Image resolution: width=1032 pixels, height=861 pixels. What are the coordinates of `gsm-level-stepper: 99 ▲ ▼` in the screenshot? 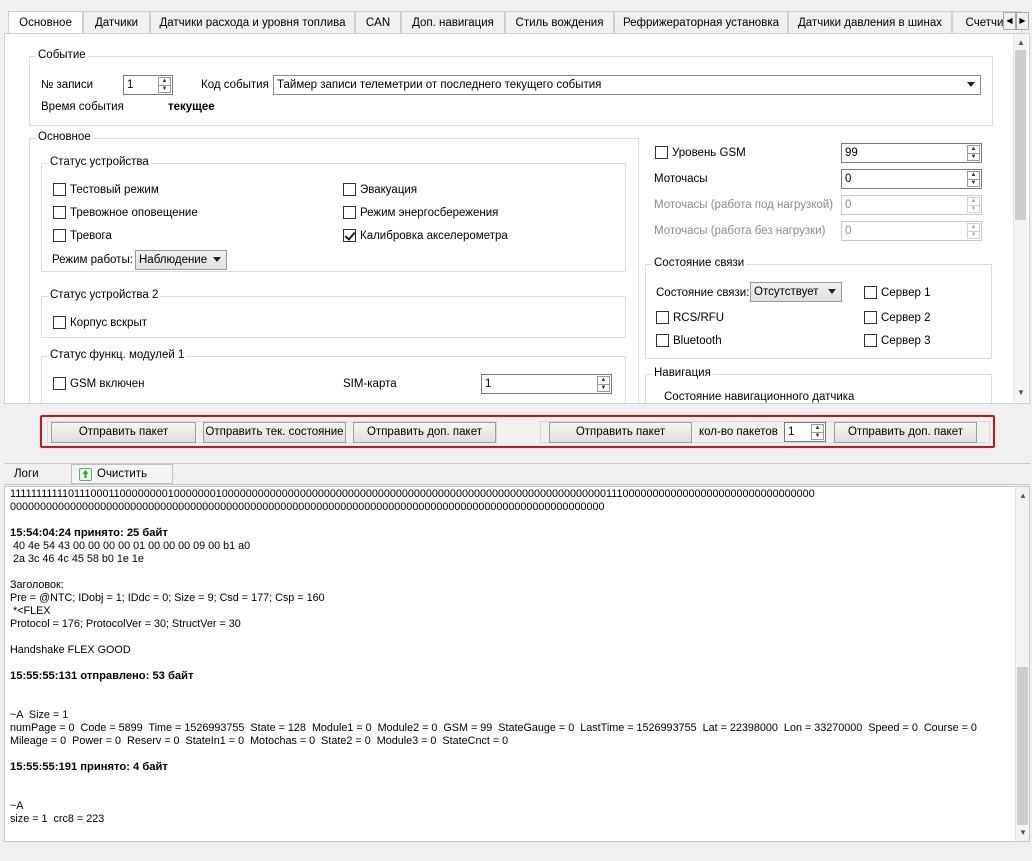 It's located at (911, 153).